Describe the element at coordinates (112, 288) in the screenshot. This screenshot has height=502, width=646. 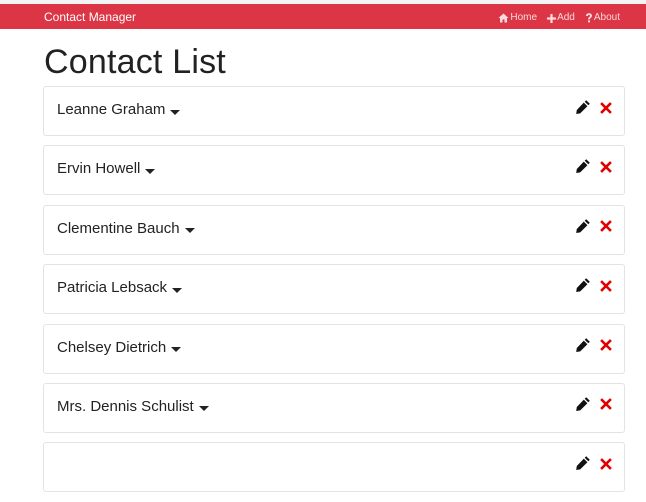
I see `contact-name-label: Patricia Lebsack` at that location.